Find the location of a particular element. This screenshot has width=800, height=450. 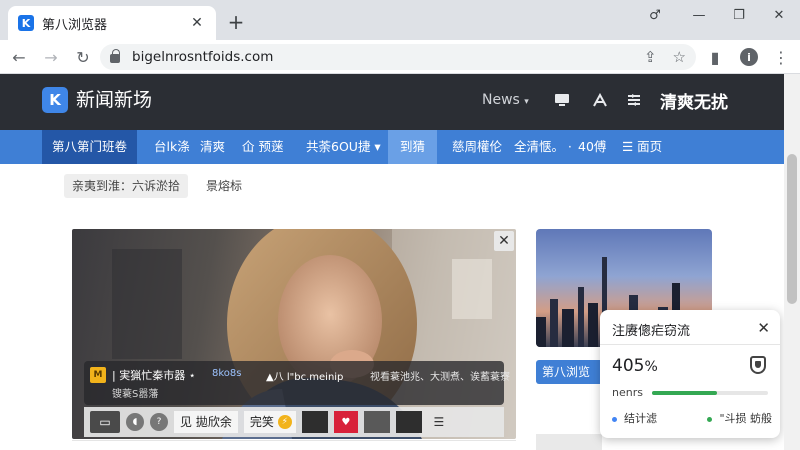

legend-left-label: 结计滤 is located at coordinates (640, 418).